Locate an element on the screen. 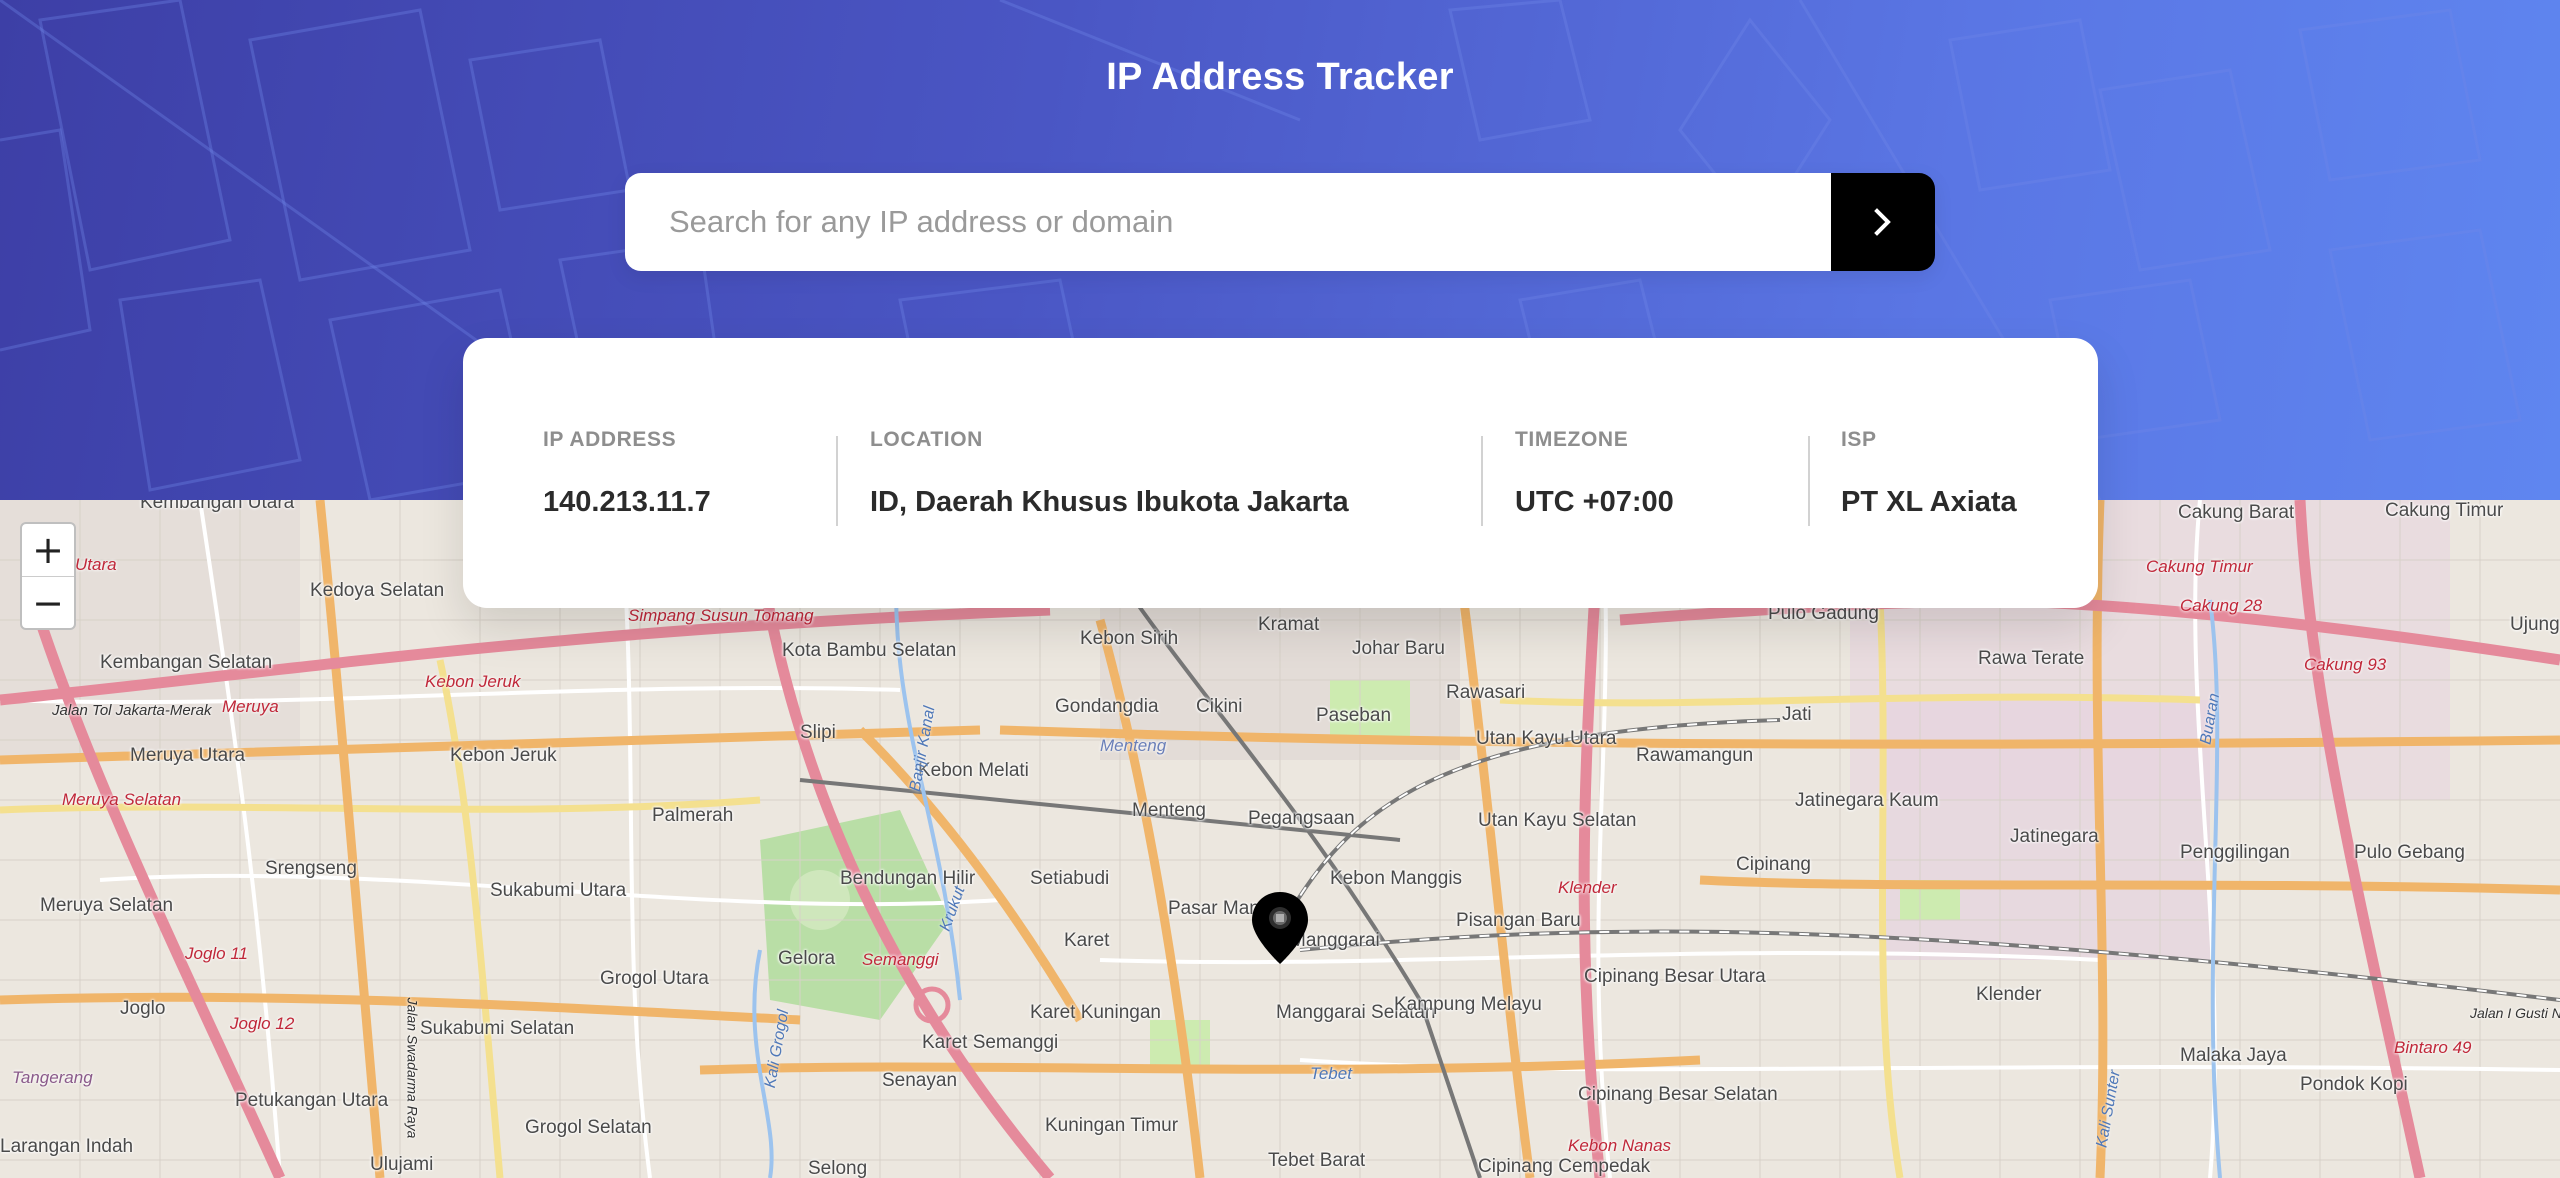 This screenshot has width=2560, height=1178. map-place-label: Meruya Utara is located at coordinates (188, 755).